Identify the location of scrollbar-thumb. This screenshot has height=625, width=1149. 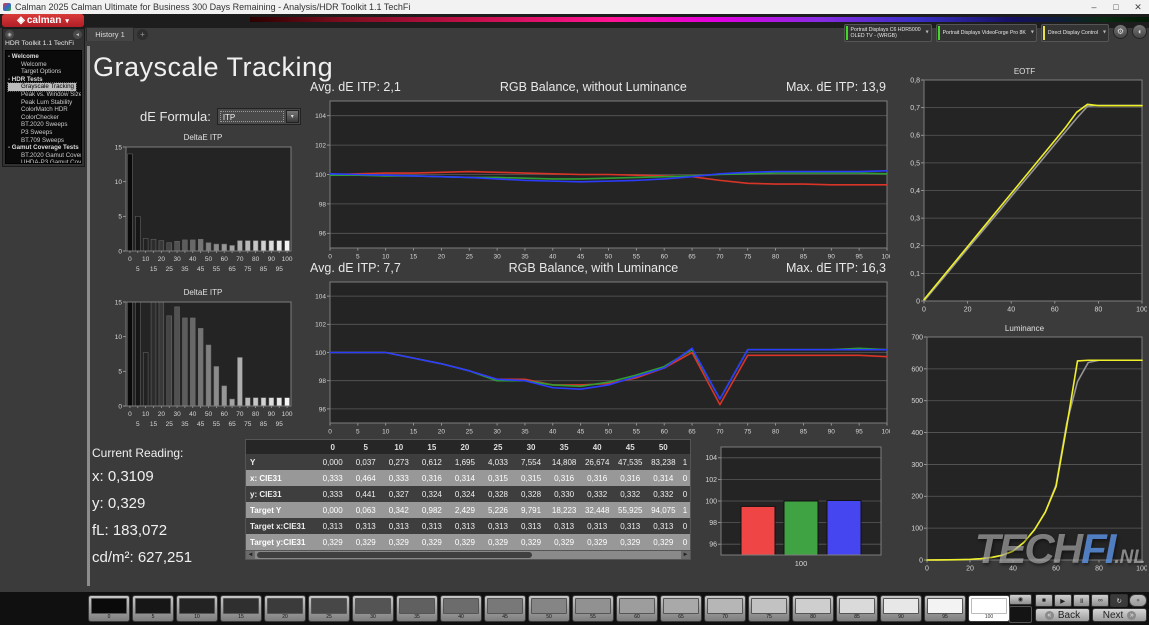
(395, 555).